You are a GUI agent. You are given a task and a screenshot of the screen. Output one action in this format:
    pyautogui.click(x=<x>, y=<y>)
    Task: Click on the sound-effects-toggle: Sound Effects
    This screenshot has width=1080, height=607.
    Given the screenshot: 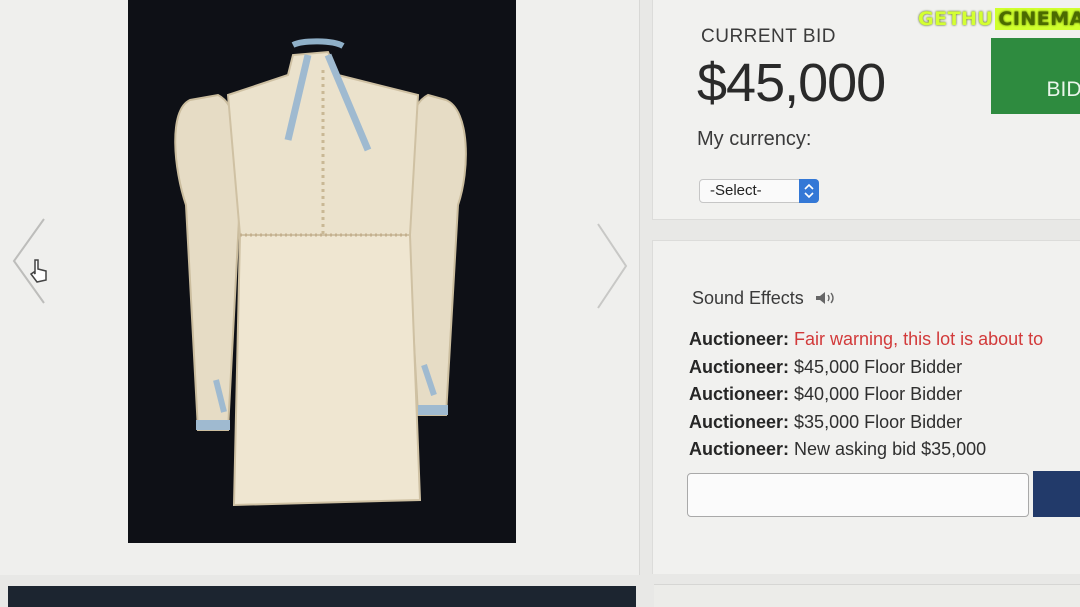 What is the action you would take?
    pyautogui.click(x=765, y=299)
    